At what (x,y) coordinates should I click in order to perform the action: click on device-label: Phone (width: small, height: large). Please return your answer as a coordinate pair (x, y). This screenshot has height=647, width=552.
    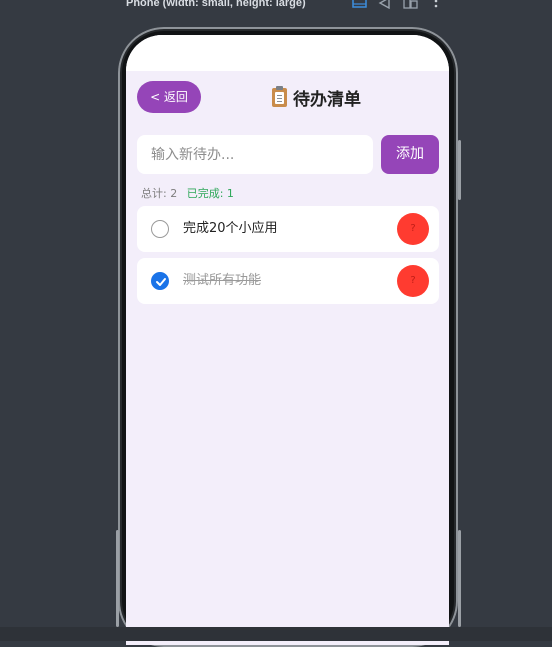
    Looking at the image, I should click on (216, 4).